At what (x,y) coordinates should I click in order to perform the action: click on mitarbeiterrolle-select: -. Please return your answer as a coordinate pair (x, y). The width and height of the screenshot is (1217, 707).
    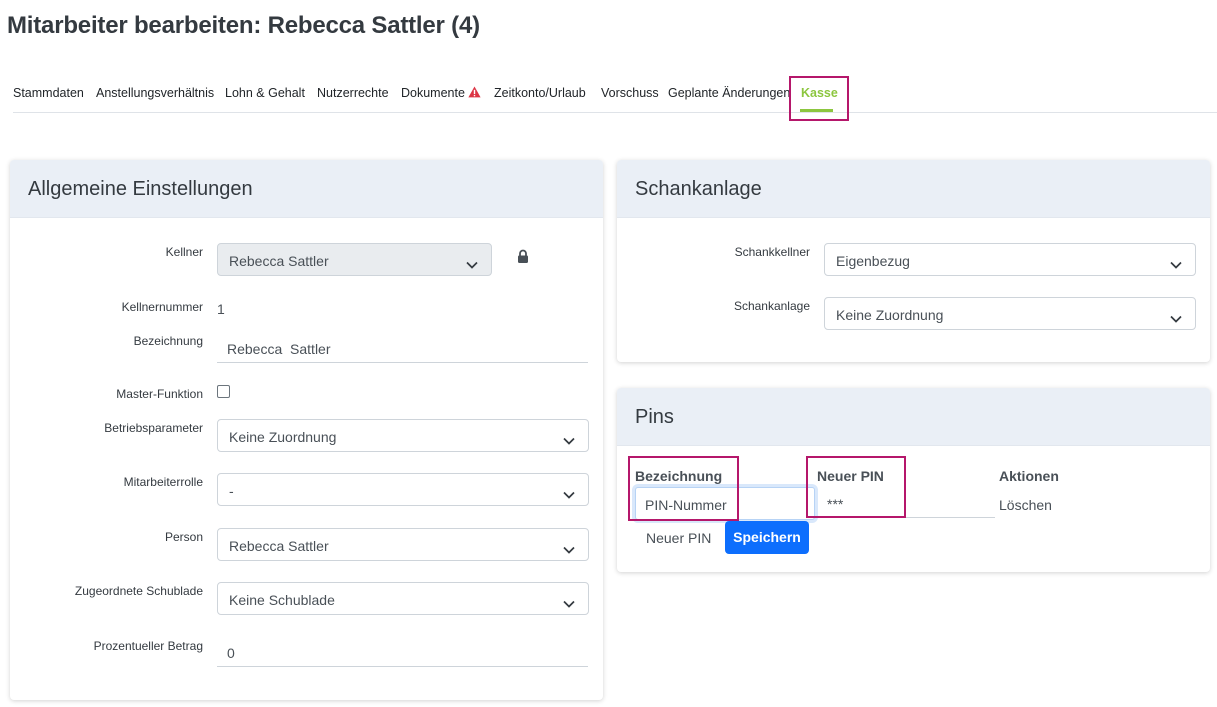
    Looking at the image, I should click on (403, 489).